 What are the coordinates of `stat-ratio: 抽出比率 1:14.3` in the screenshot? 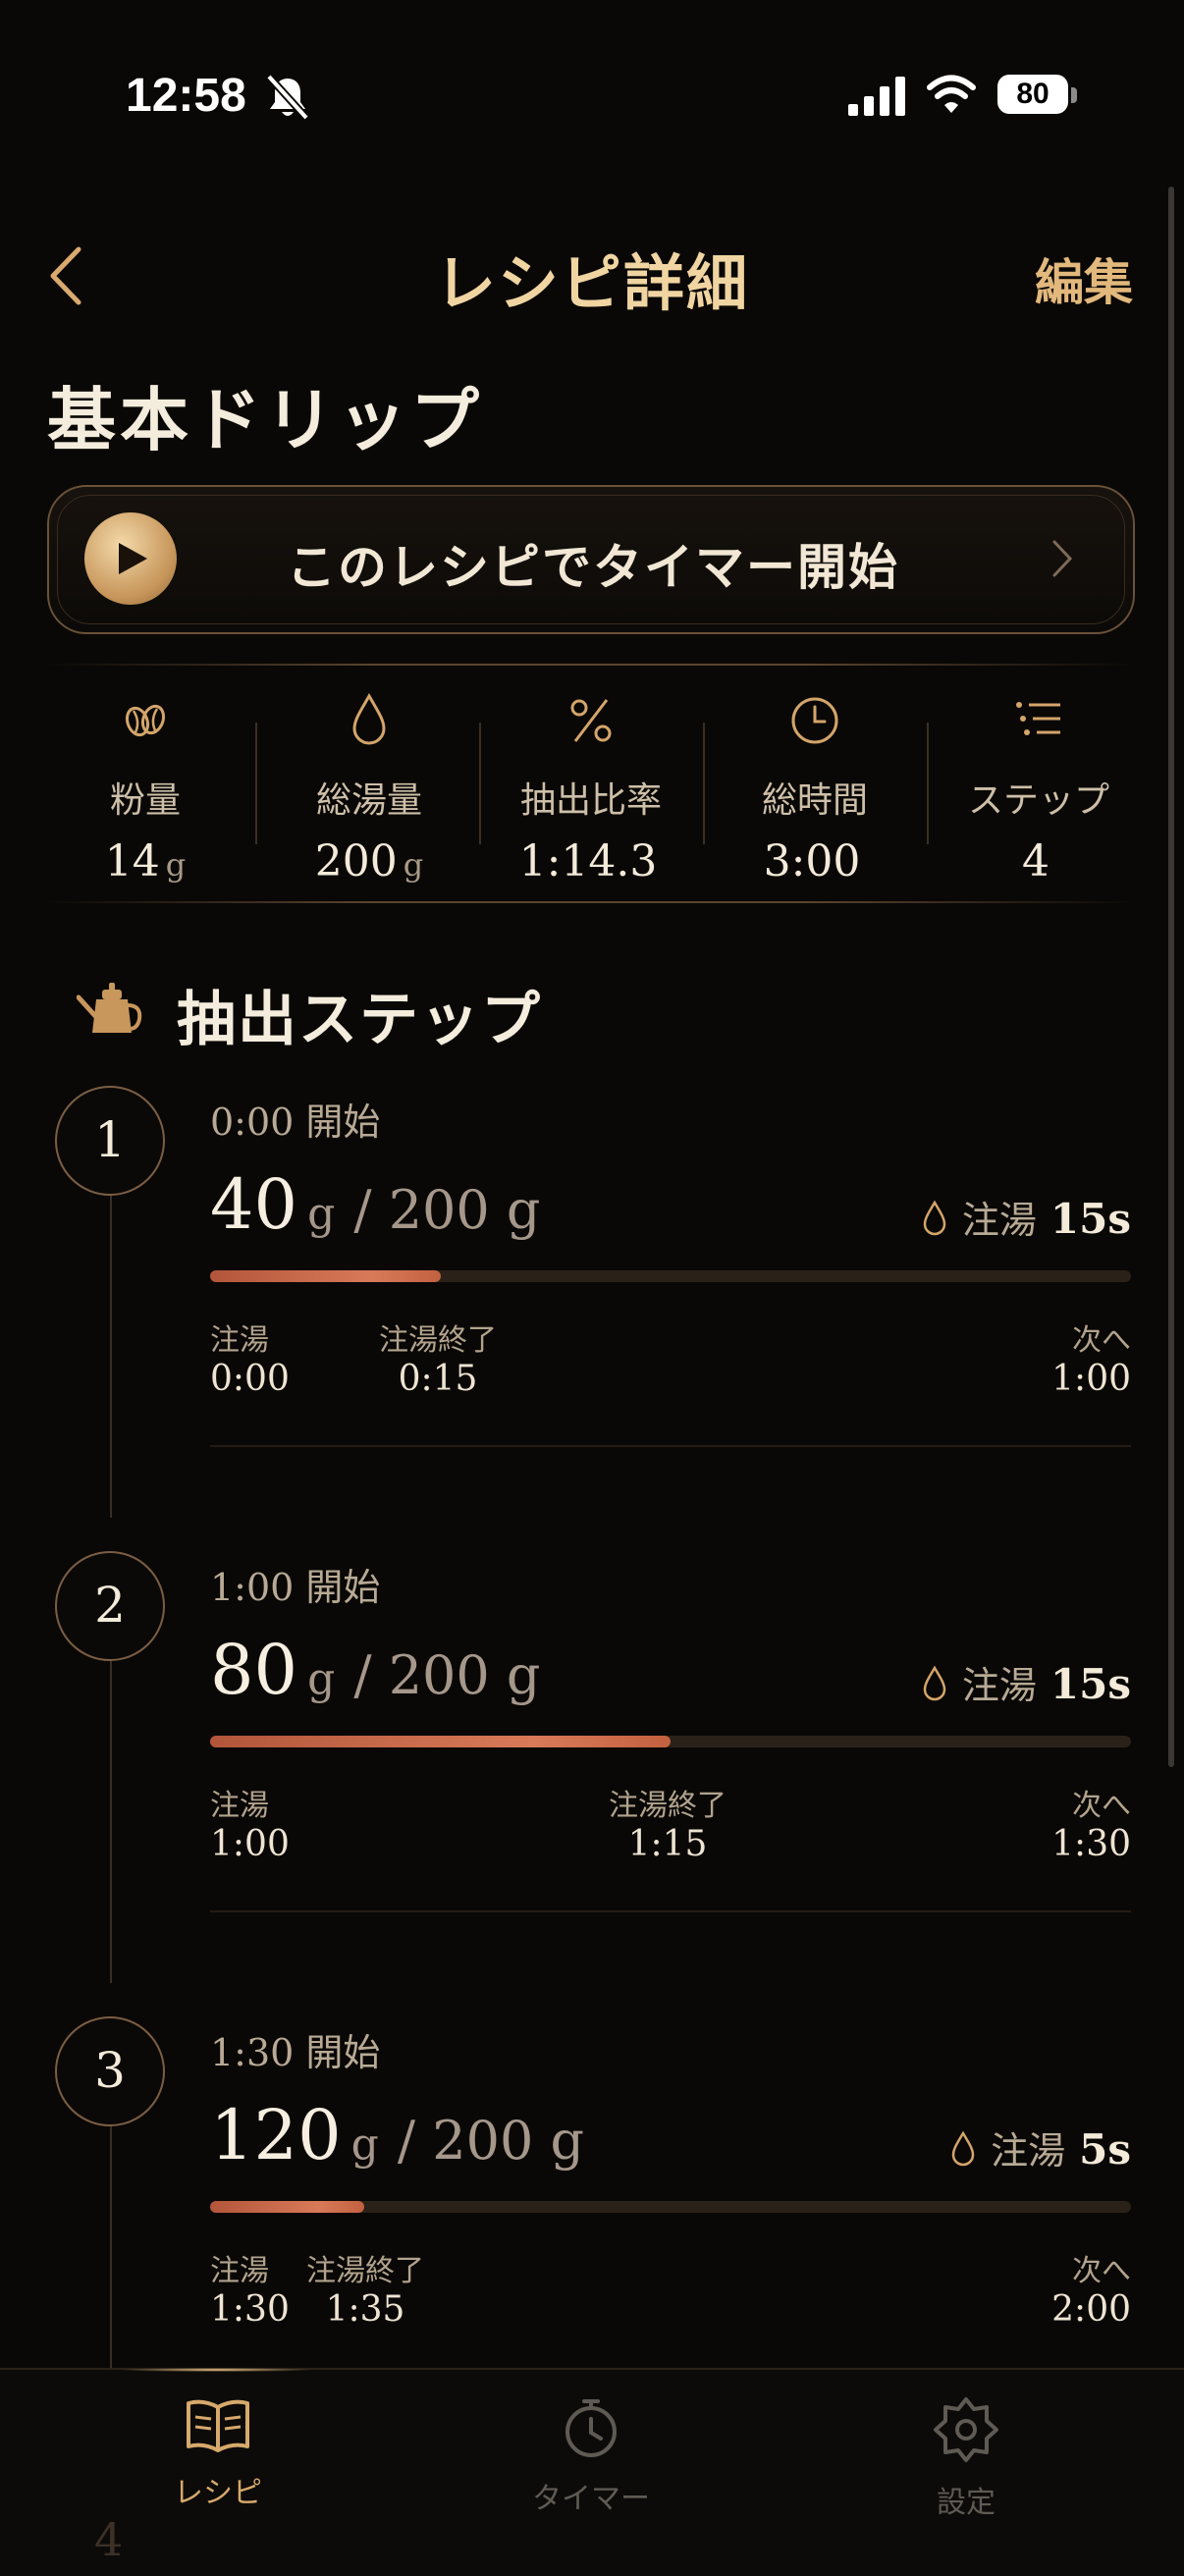 It's located at (591, 788).